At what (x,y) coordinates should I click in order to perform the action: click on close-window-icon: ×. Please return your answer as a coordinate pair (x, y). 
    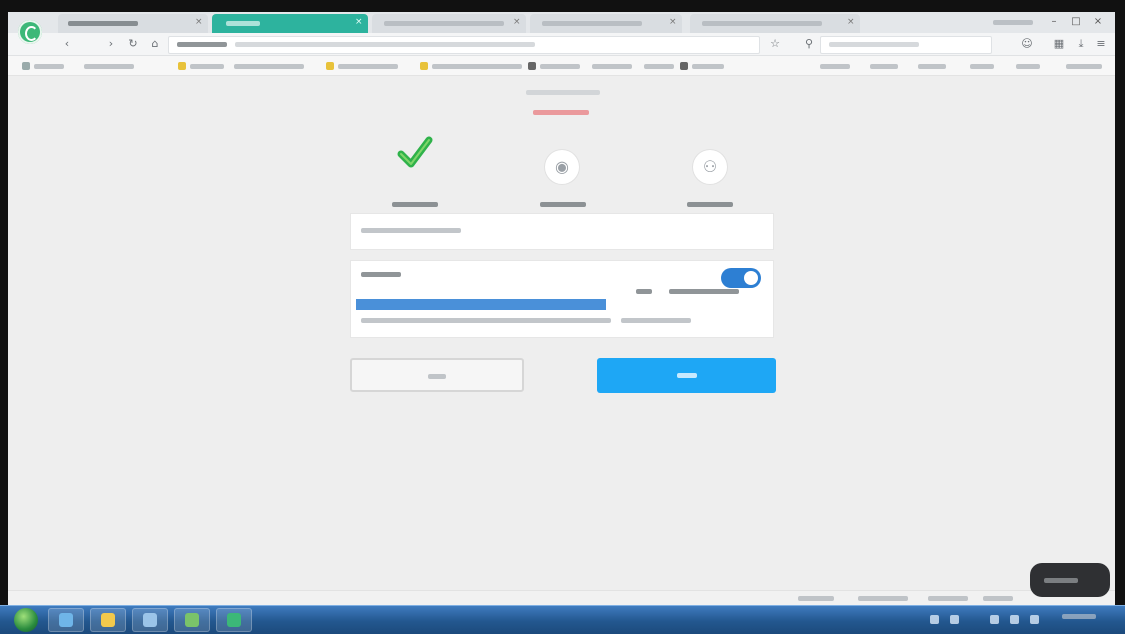
    Looking at the image, I should click on (1098, 22).